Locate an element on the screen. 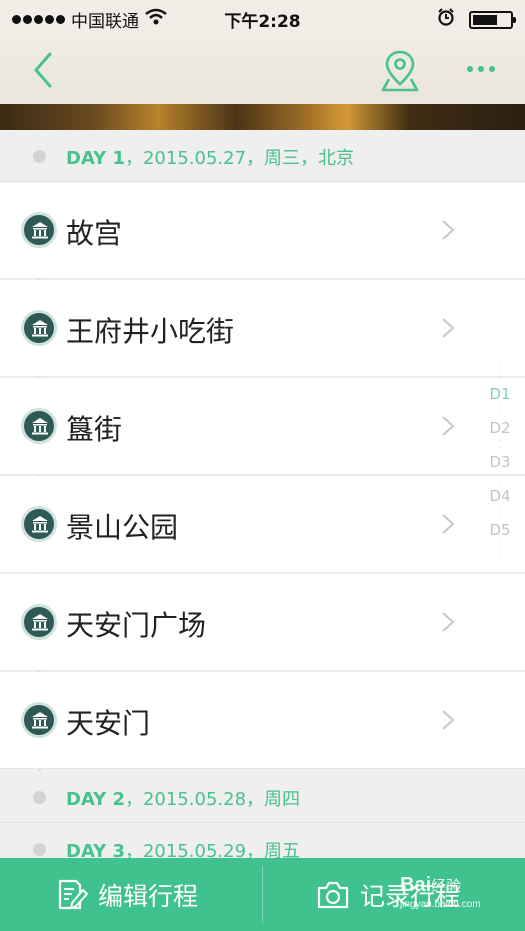 The image size is (525, 931). place-name: 簋街 is located at coordinates (94, 429).